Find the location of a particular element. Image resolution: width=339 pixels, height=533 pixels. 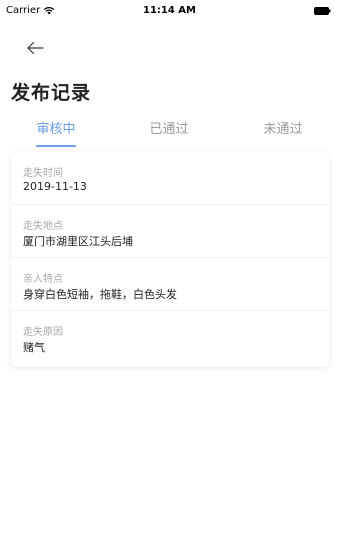

field-value: 厦门市湖里区江头后埔 is located at coordinates (78, 241).